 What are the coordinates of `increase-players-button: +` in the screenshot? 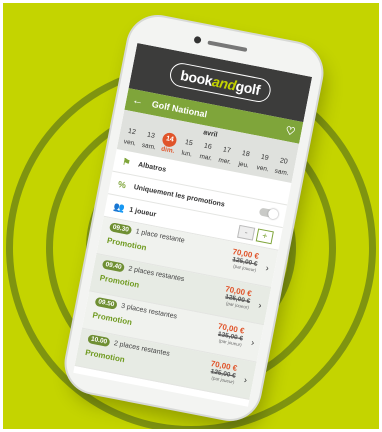 It's located at (264, 235).